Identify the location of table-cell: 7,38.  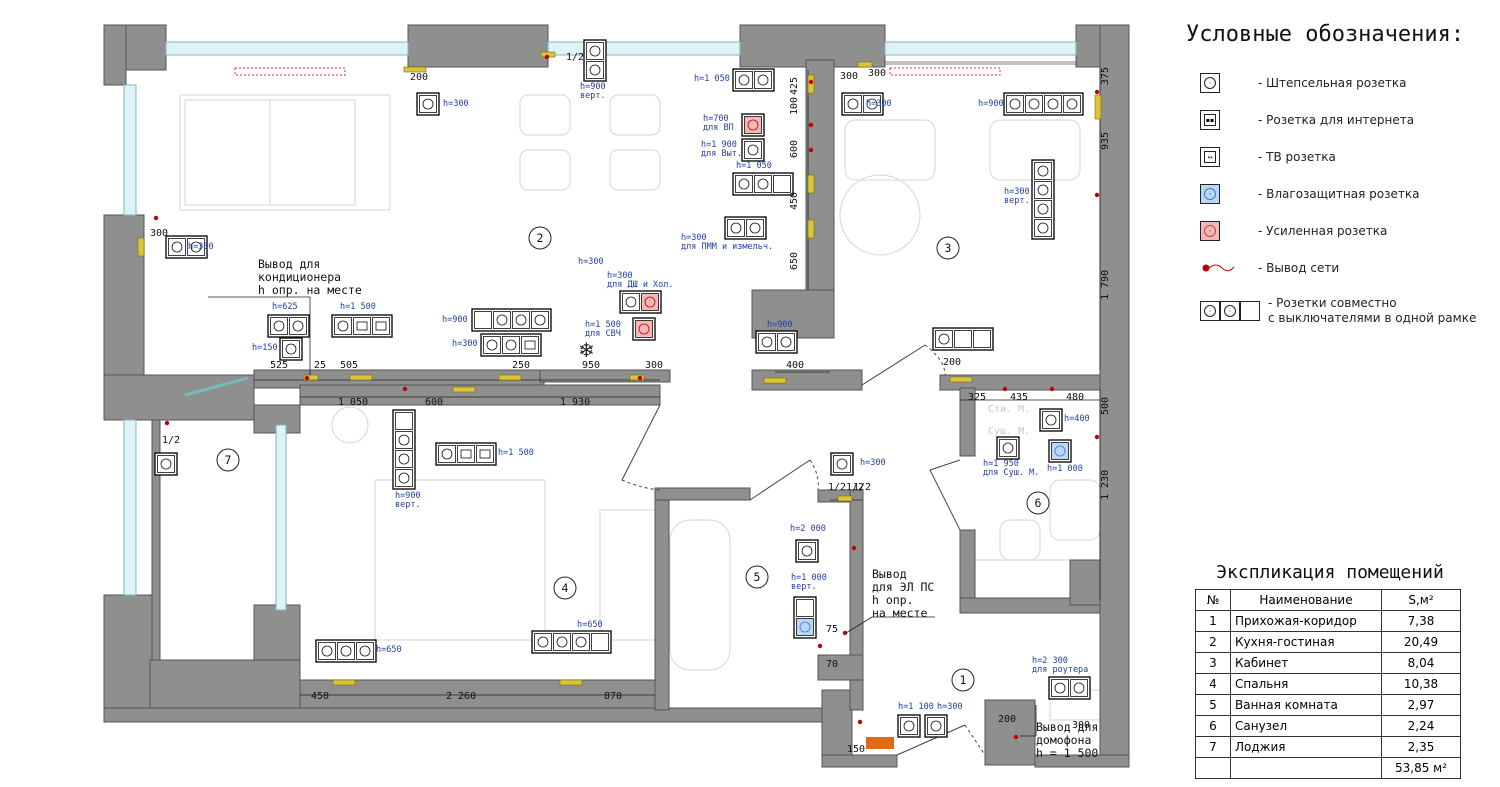
(1421, 621).